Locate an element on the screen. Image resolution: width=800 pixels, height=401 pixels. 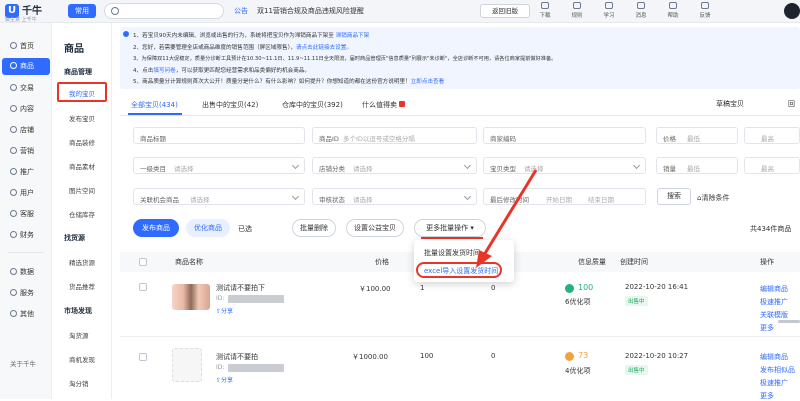
subnav-group-market: 市场发现 is located at coordinates (78, 311).